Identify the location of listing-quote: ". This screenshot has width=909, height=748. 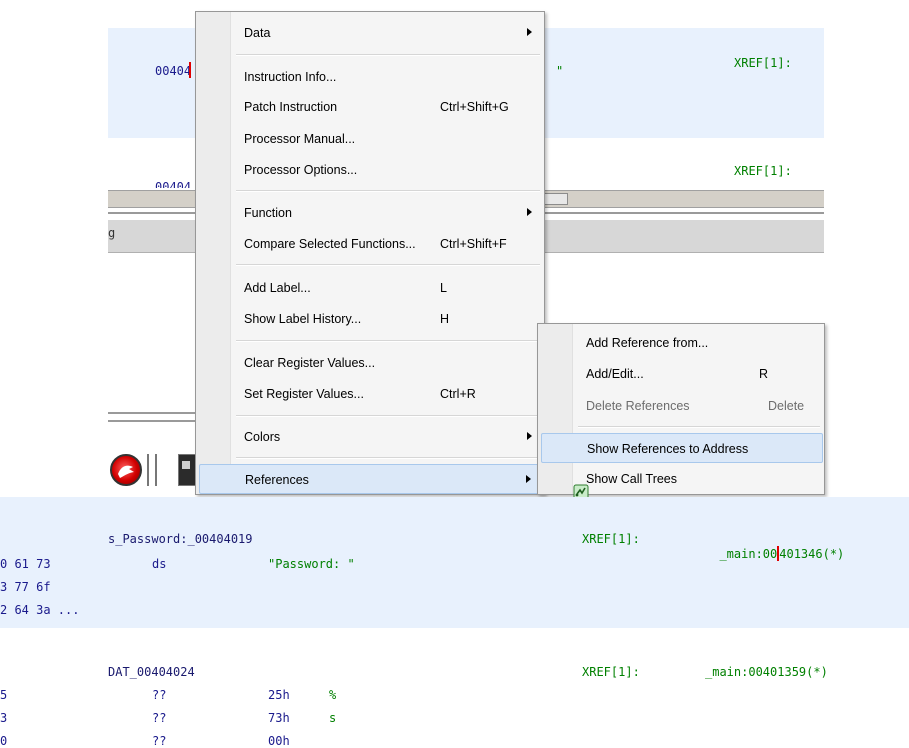
(560, 71).